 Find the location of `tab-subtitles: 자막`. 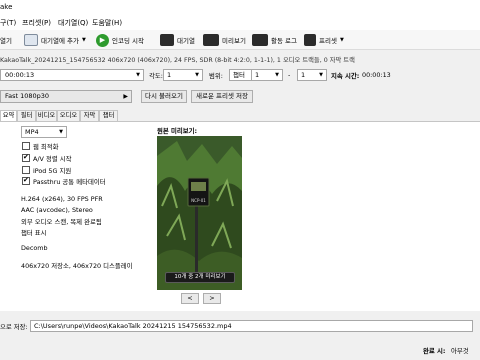

tab-subtitles: 자막 is located at coordinates (89, 115).